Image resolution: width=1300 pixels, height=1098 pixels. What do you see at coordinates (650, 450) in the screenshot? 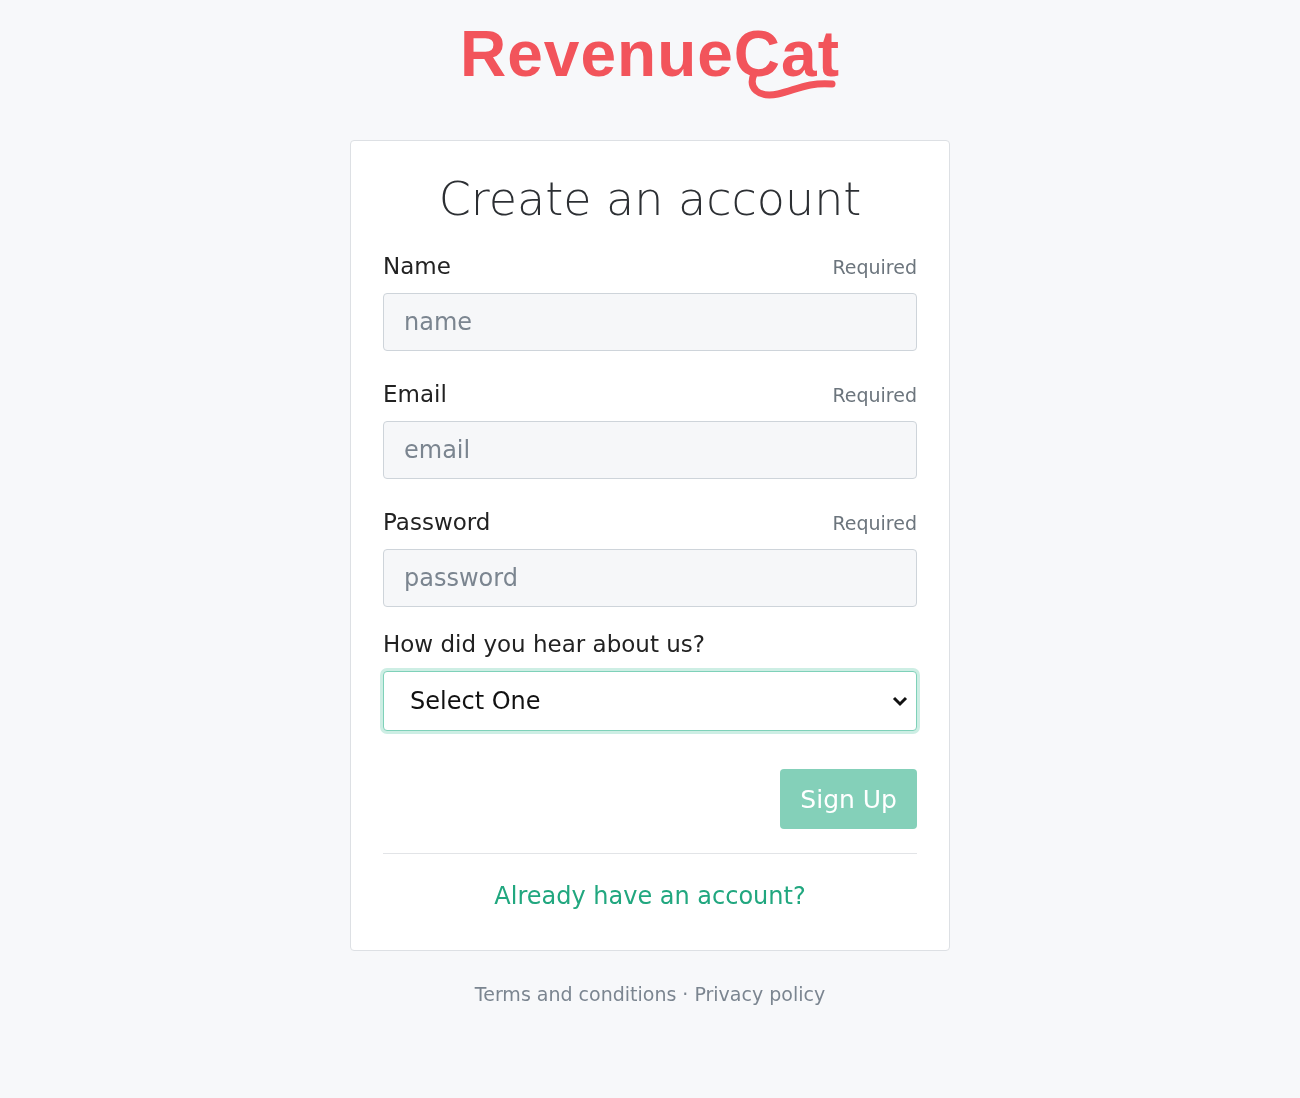
I see `input-field: email` at bounding box center [650, 450].